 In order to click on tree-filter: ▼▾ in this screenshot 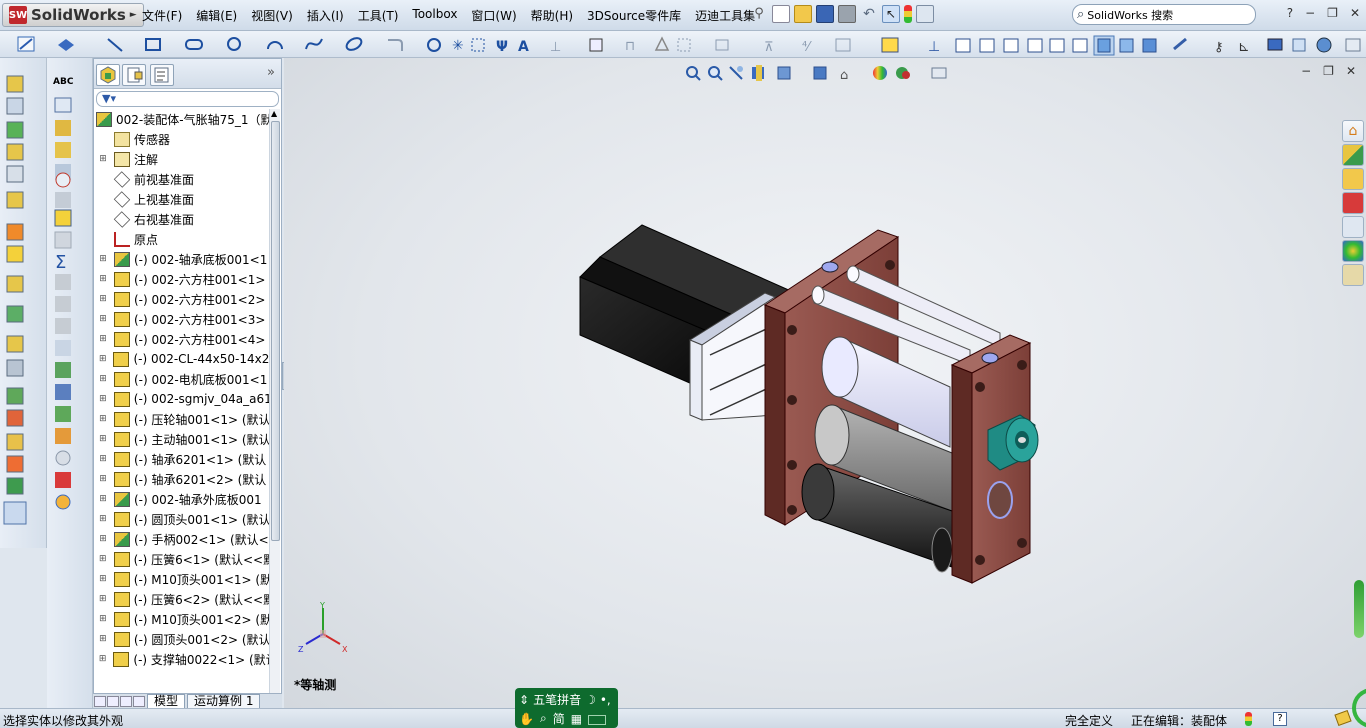, I will do `click(187, 99)`.